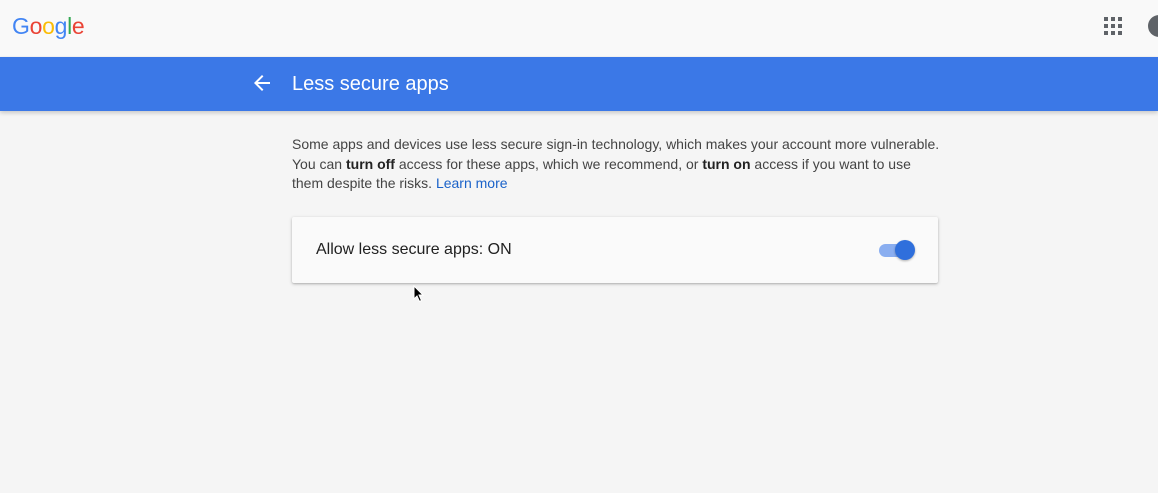 Image resolution: width=1158 pixels, height=493 pixels. What do you see at coordinates (1153, 26) in the screenshot?
I see `account-avatar-icon` at bounding box center [1153, 26].